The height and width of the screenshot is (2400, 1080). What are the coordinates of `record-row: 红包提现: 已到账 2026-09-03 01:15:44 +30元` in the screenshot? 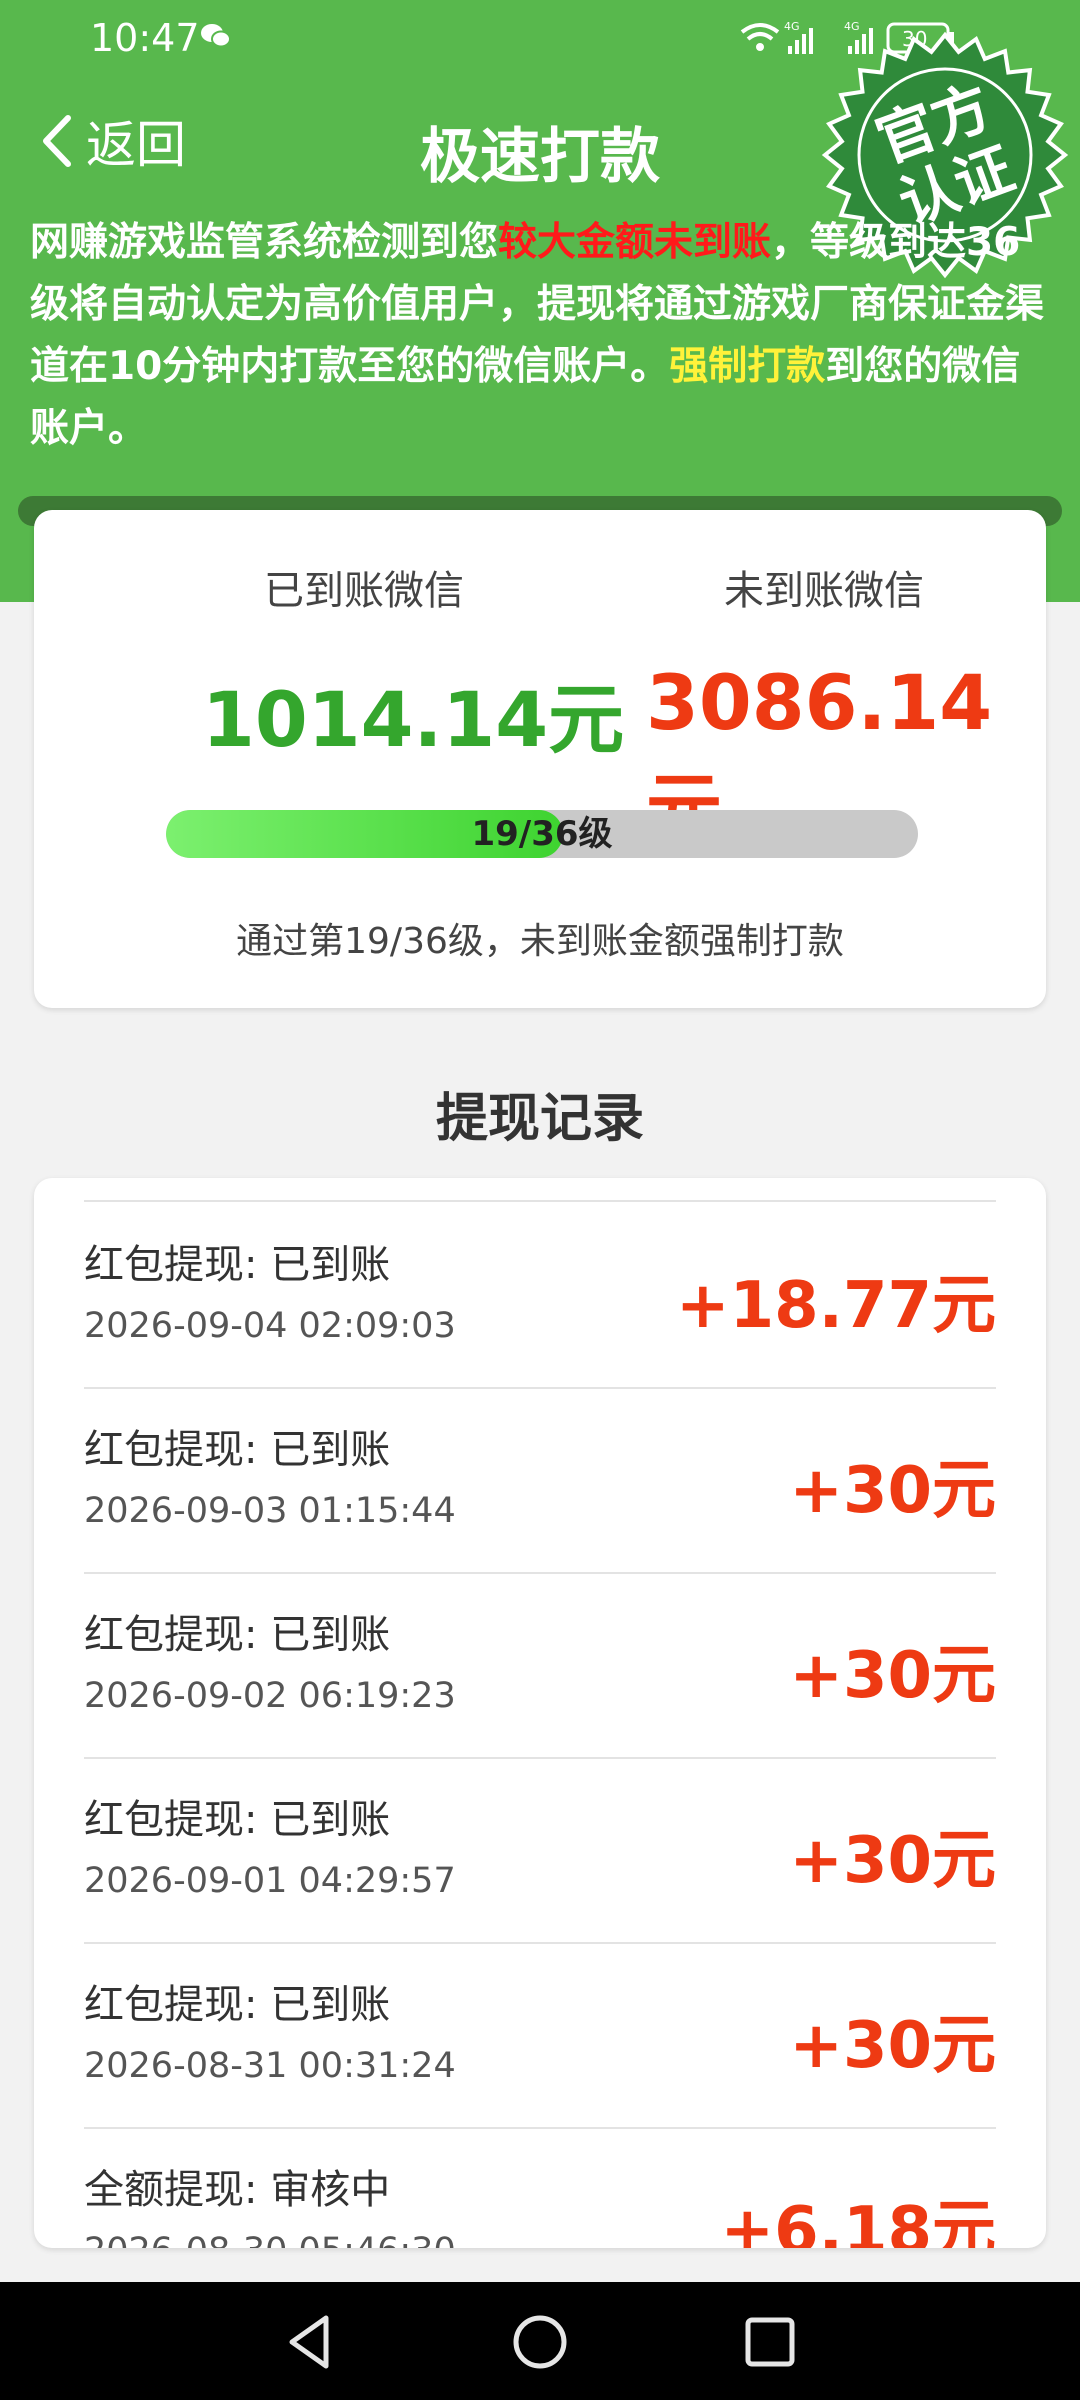 It's located at (540, 1480).